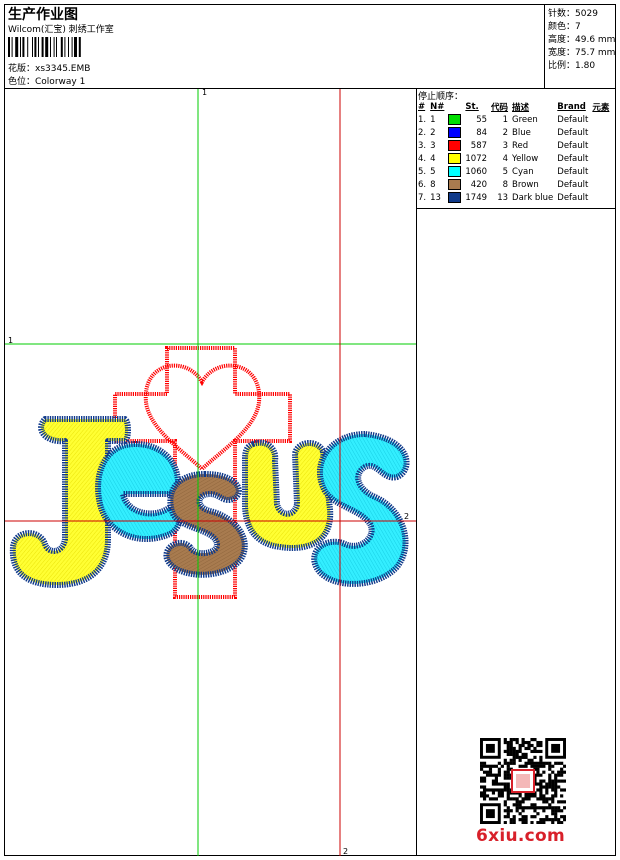 The image size is (620, 860). What do you see at coordinates (437, 107) in the screenshot?
I see `col-needle: N#` at bounding box center [437, 107].